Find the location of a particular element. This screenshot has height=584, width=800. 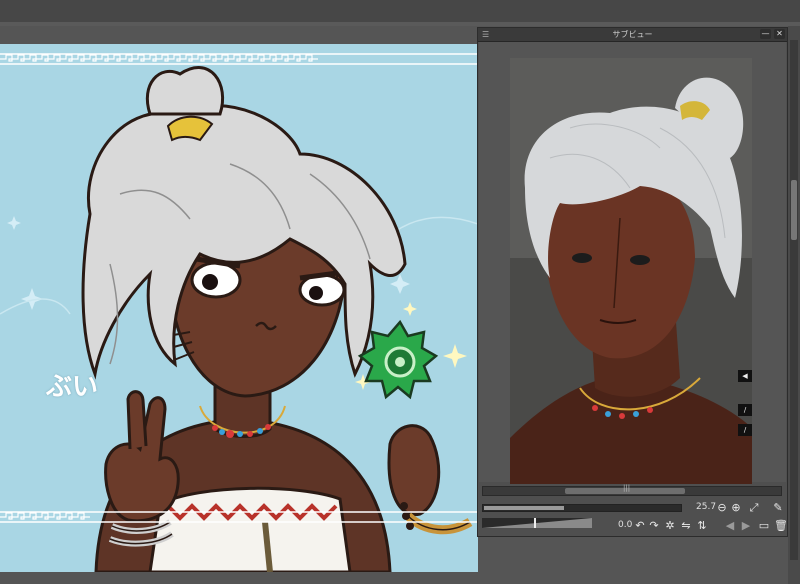

flip-horizontal-icon: ⇋ is located at coordinates (686, 526).